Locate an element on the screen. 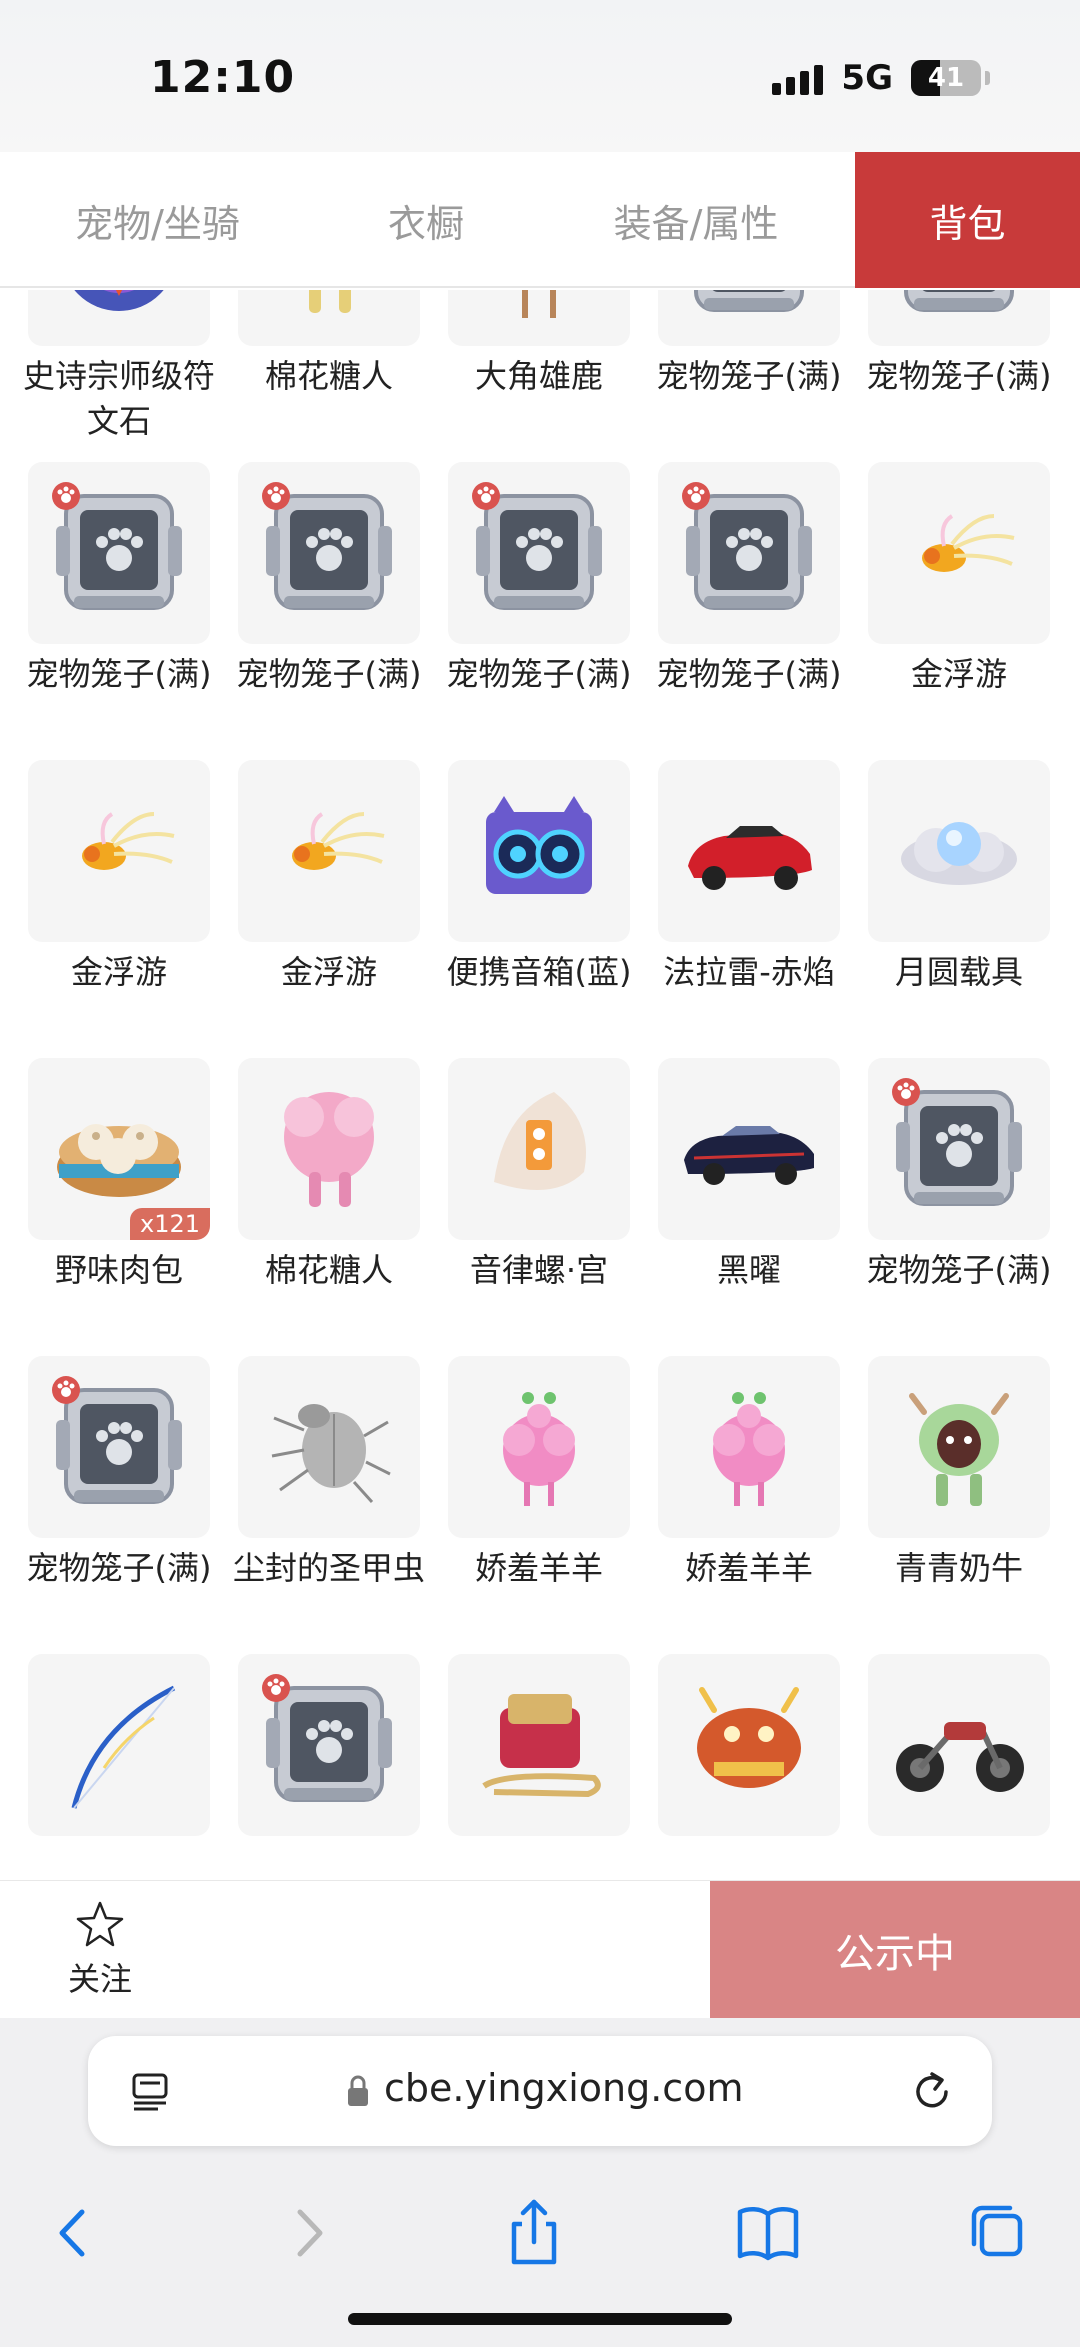 The width and height of the screenshot is (1080, 2347). speaker-icon is located at coordinates (539, 851).